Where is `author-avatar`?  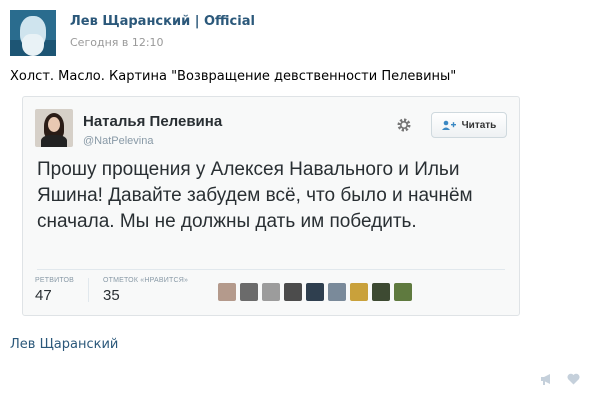
author-avatar is located at coordinates (33, 33).